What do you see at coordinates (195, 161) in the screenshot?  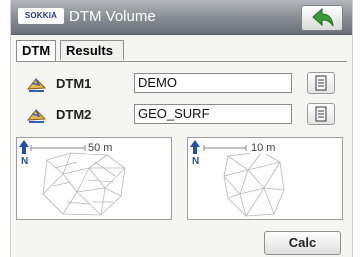 I see `north-label-2: N` at bounding box center [195, 161].